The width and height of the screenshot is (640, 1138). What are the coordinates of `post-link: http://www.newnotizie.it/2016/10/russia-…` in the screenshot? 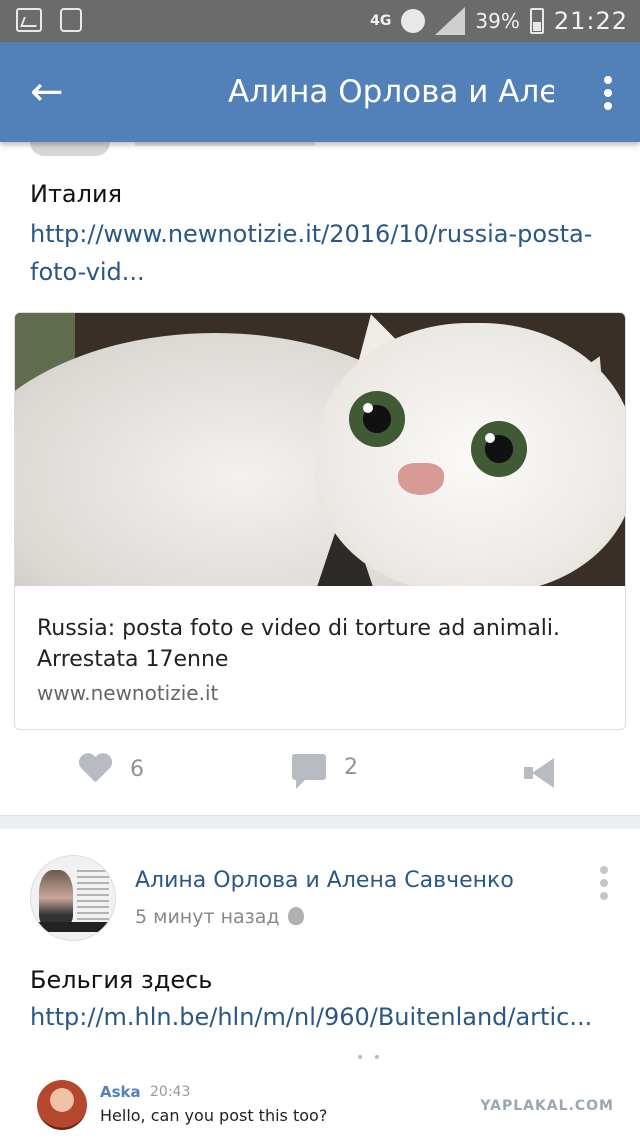 It's located at (320, 253).